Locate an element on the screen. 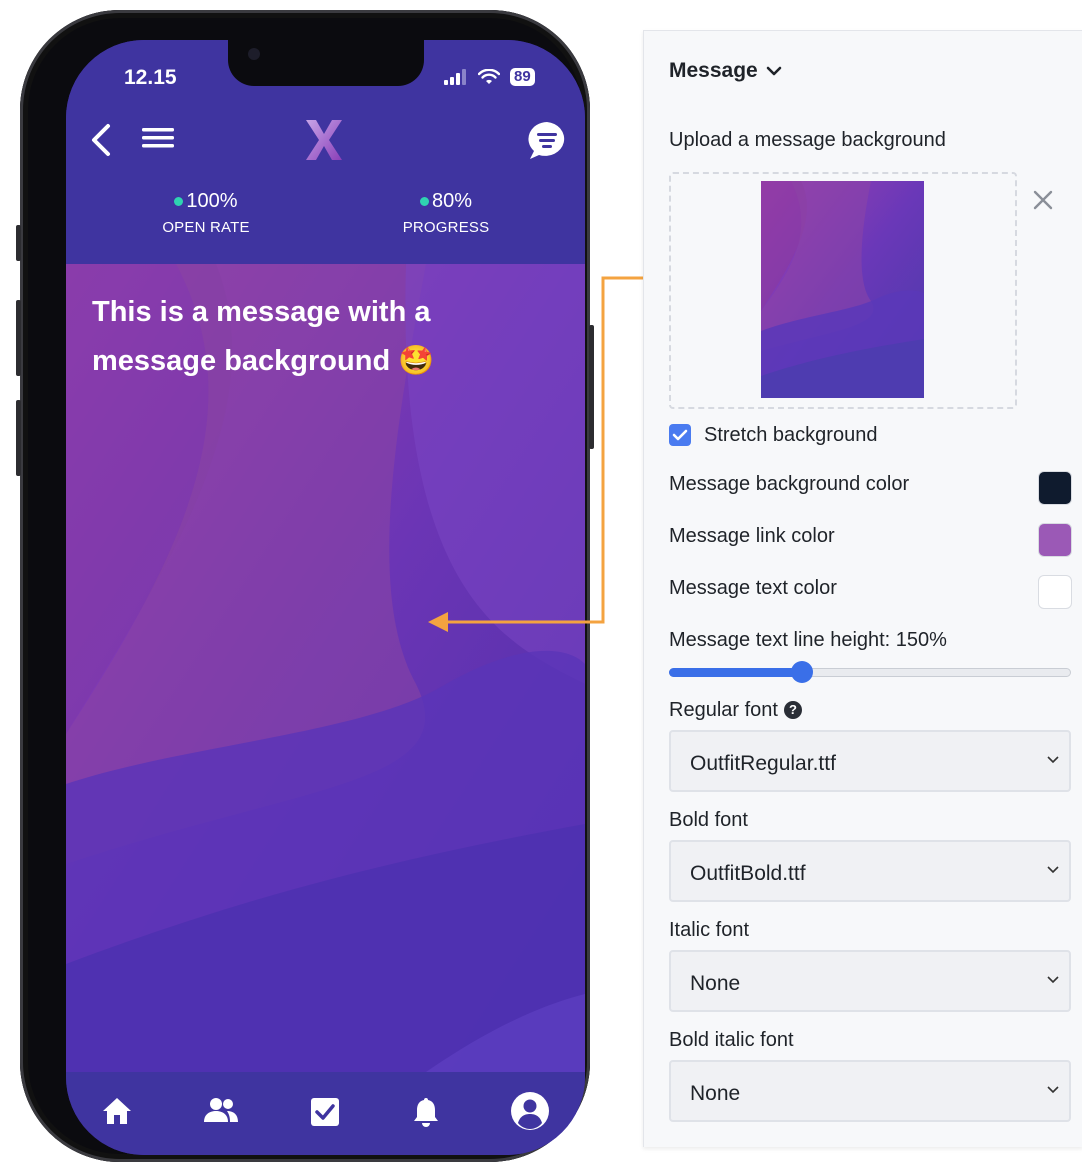 This screenshot has height=1163, width=1082. back-icon is located at coordinates (101, 140).